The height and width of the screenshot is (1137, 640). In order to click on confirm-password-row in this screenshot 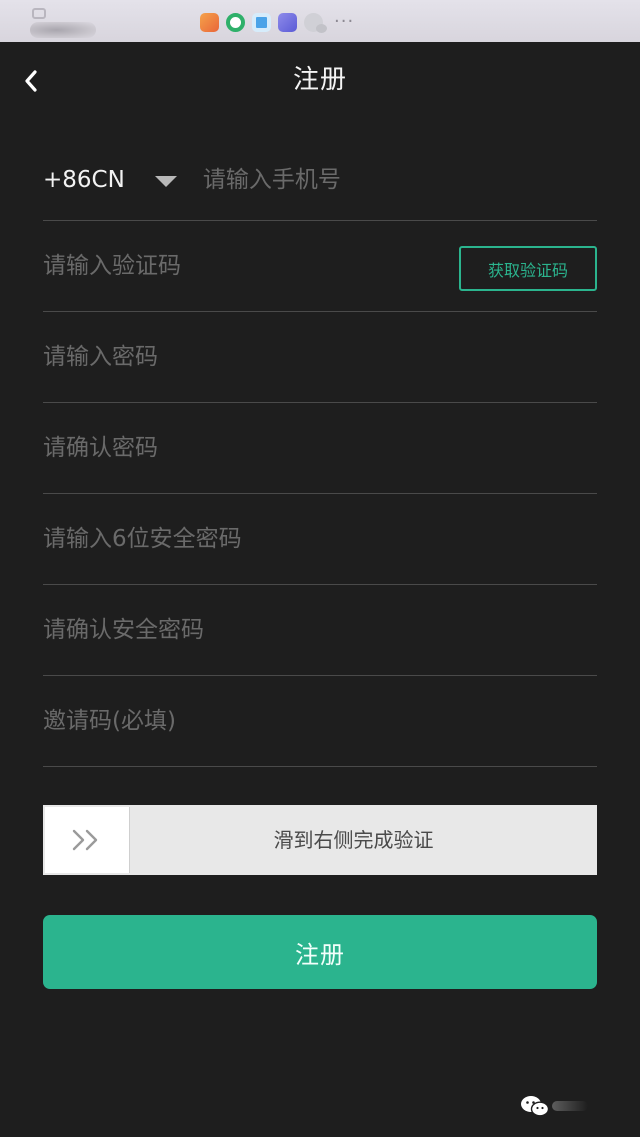, I will do `click(320, 448)`.